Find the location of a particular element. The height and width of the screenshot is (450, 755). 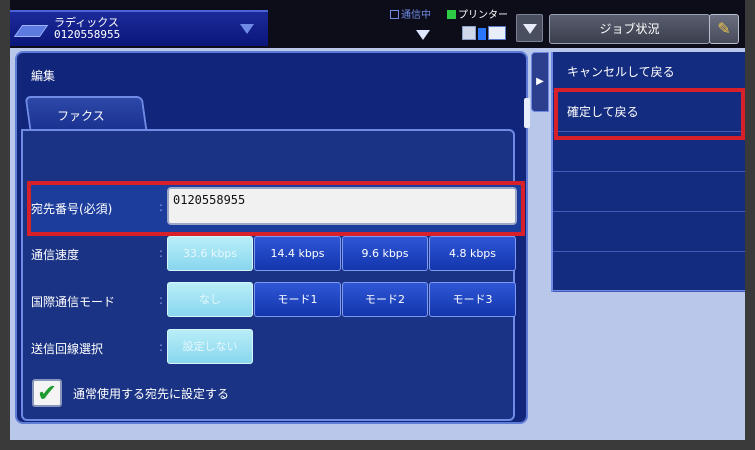

fax-destination-icon is located at coordinates (31, 31).